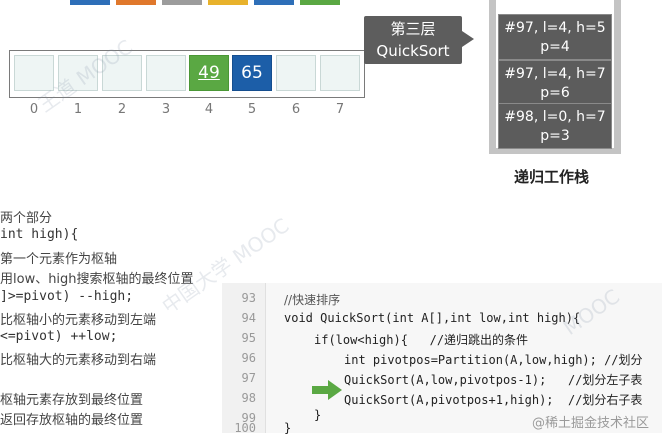 The height and width of the screenshot is (435, 662). What do you see at coordinates (248, 318) in the screenshot?
I see `line-number: 94` at bounding box center [248, 318].